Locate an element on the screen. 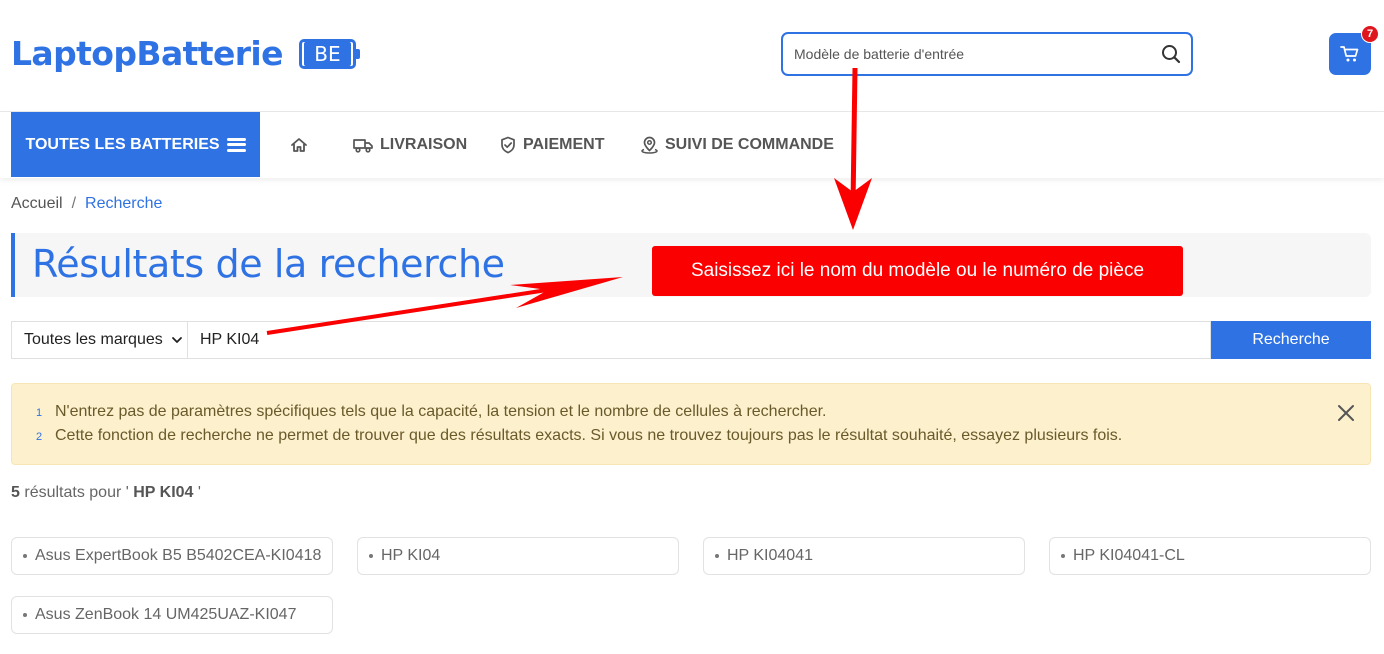 This screenshot has width=1384, height=654. hamburger-menu-icon is located at coordinates (236, 144).